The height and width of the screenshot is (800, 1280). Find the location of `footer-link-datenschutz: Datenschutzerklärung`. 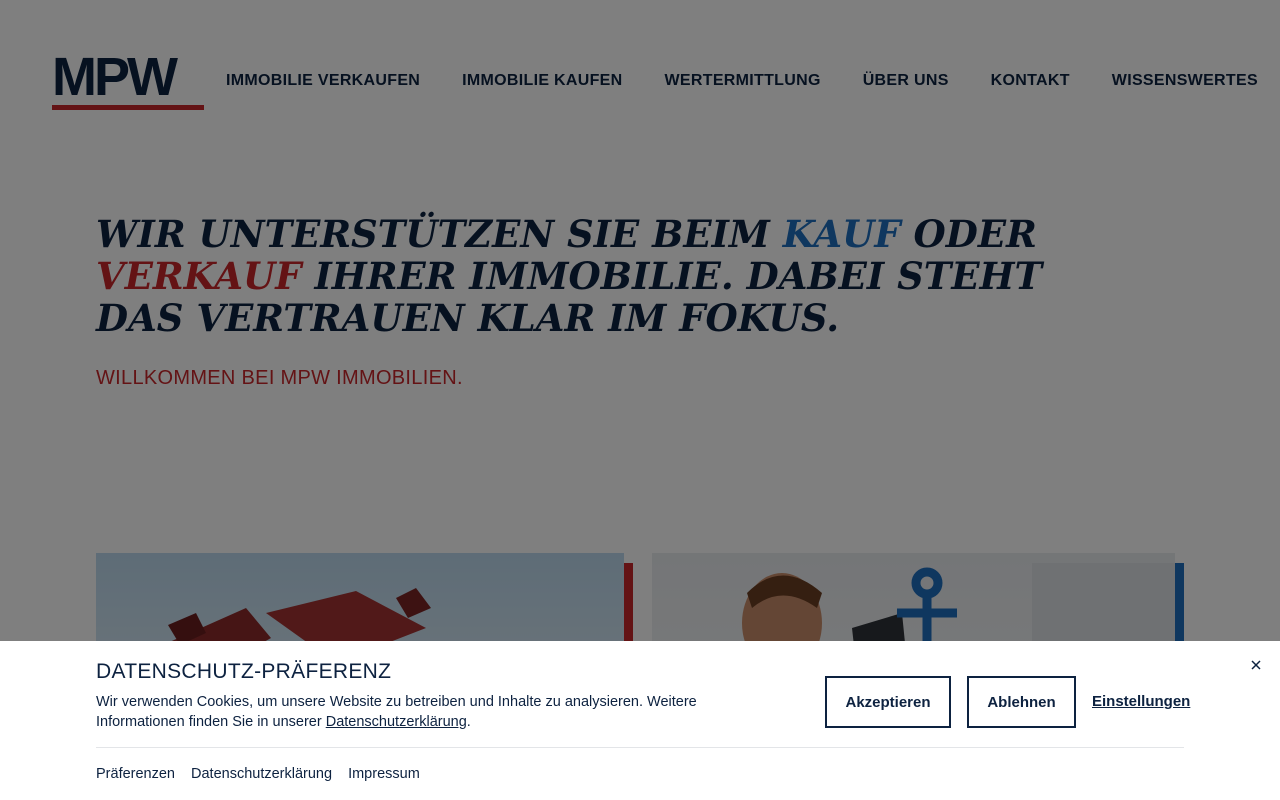

footer-link-datenschutz: Datenschutzerklärung is located at coordinates (261, 774).